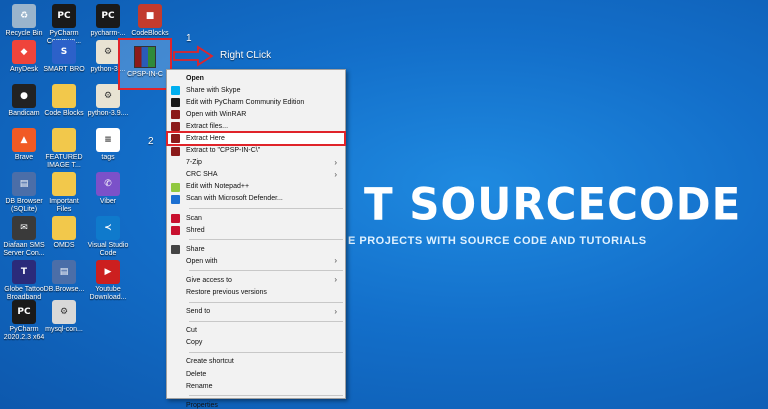 This screenshot has height=409, width=768. Describe the element at coordinates (256, 374) in the screenshot. I see `menu-item-delete: Delete` at that location.